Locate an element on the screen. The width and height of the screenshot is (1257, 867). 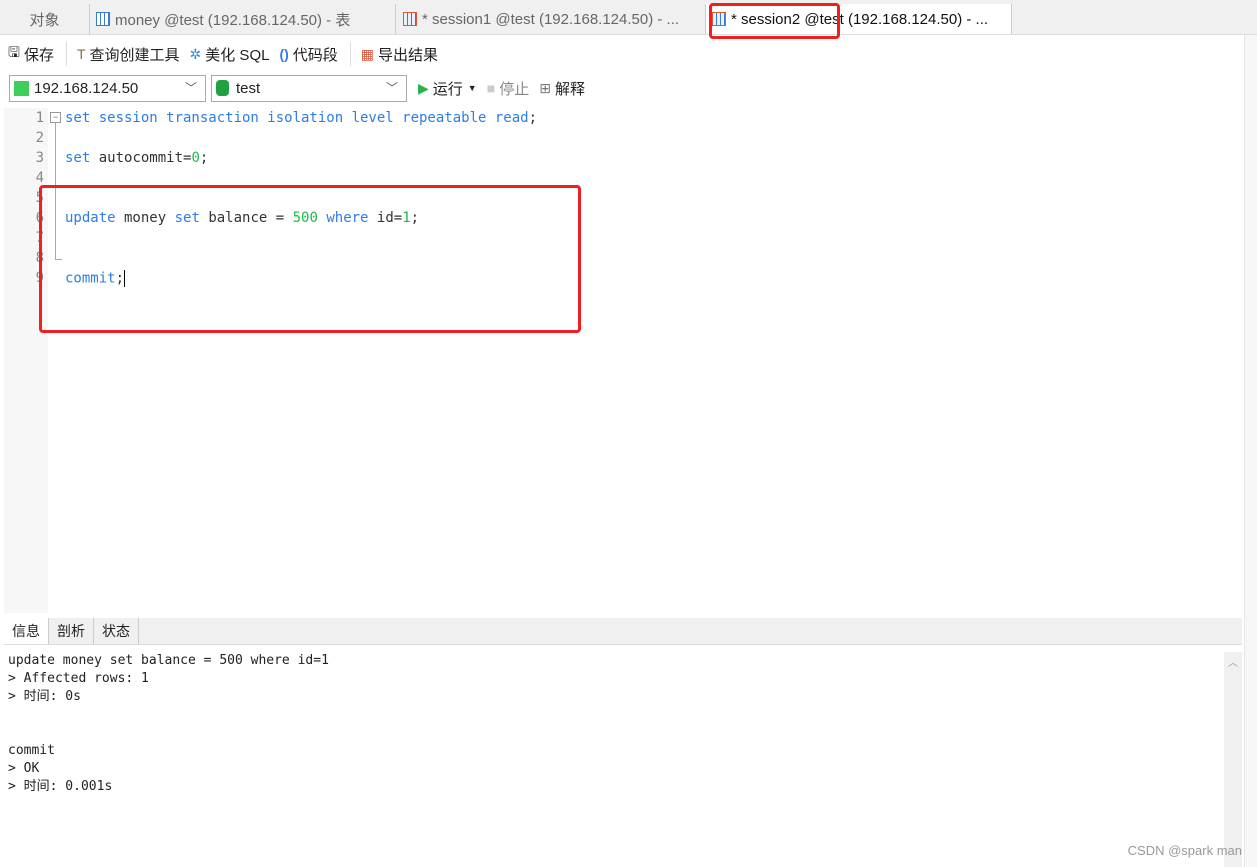
export-results-button: ▦ 导出结果 is located at coordinates (399, 54).